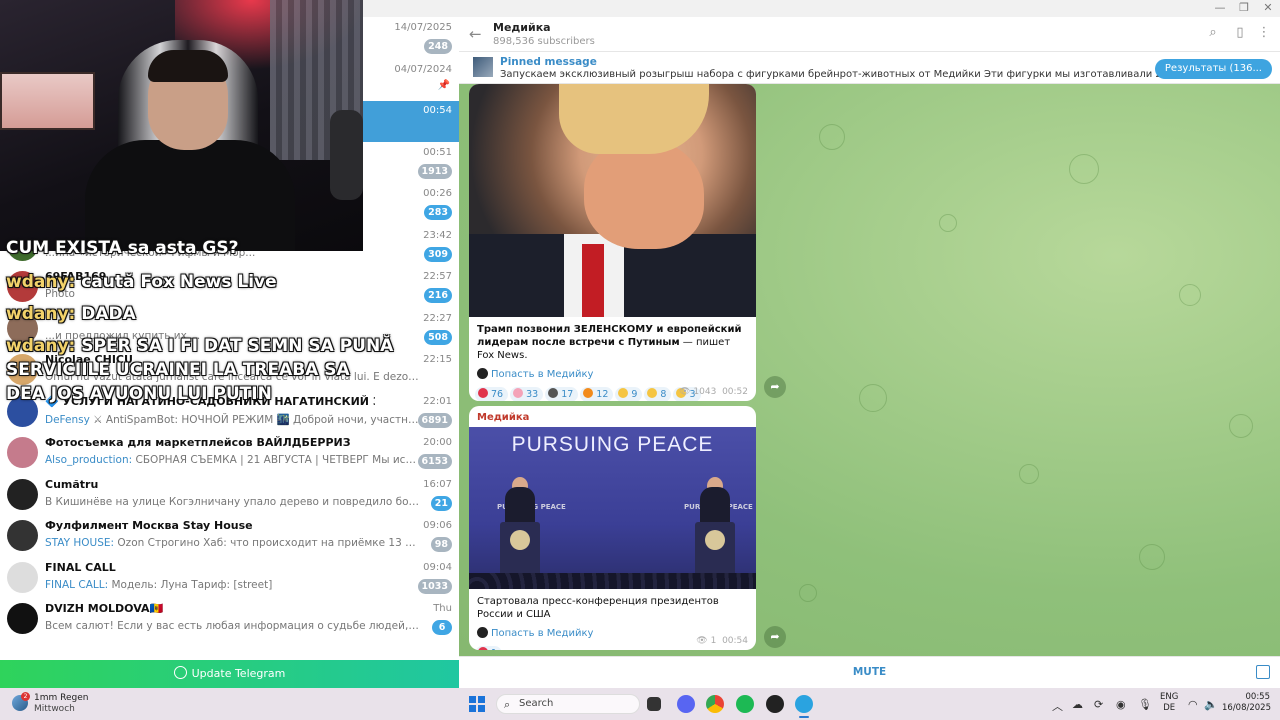  What do you see at coordinates (1264, 33) in the screenshot?
I see `more-options-icon: ⋮` at bounding box center [1264, 33].